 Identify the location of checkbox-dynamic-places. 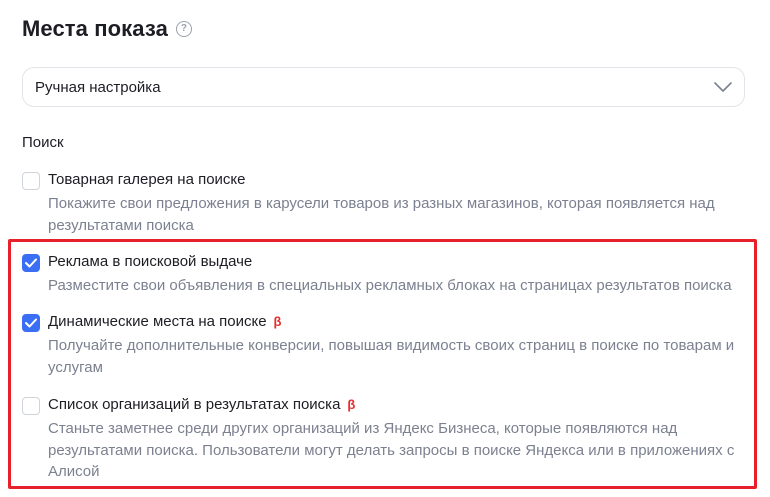
(31, 323).